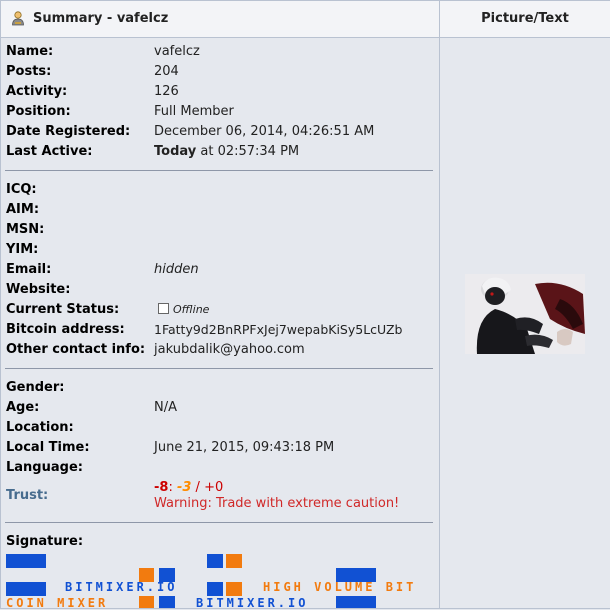  I want to click on age-label: Age:, so click(23, 407).